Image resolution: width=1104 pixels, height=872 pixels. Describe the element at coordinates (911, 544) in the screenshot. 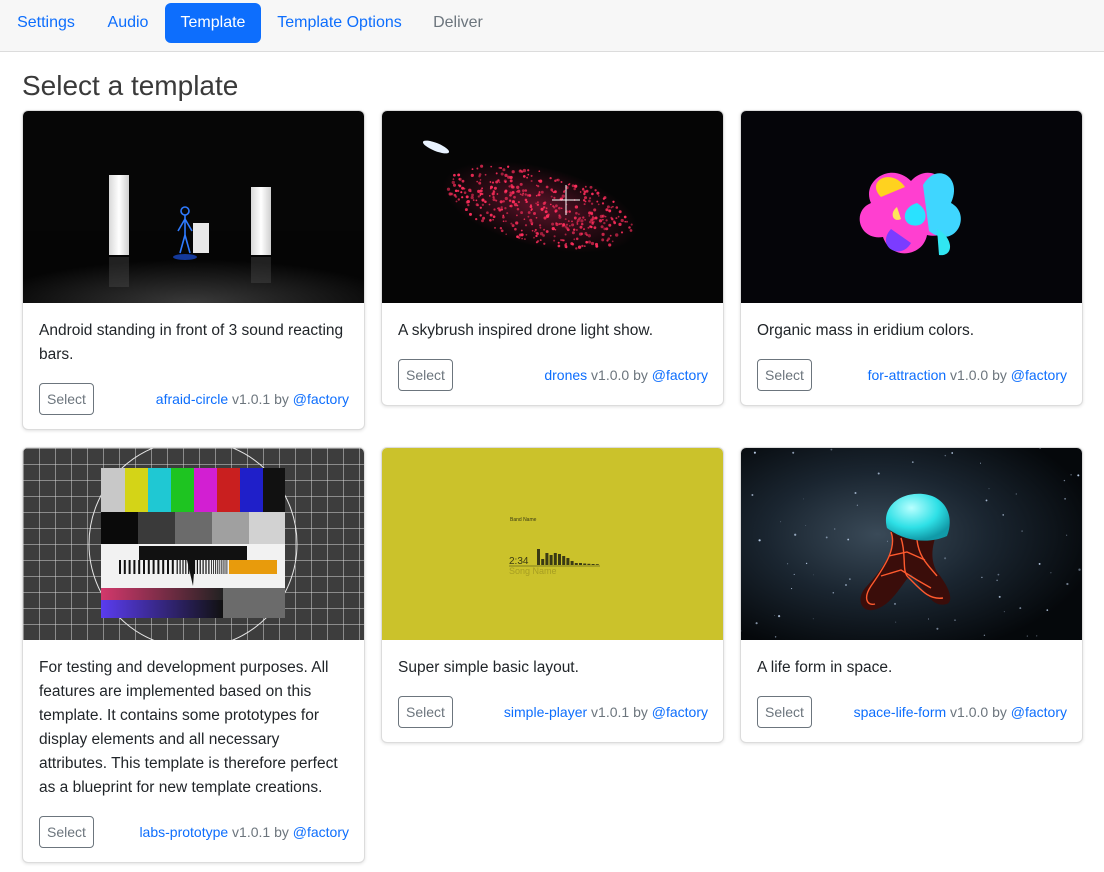

I see `space-life-form-thumbnail` at that location.